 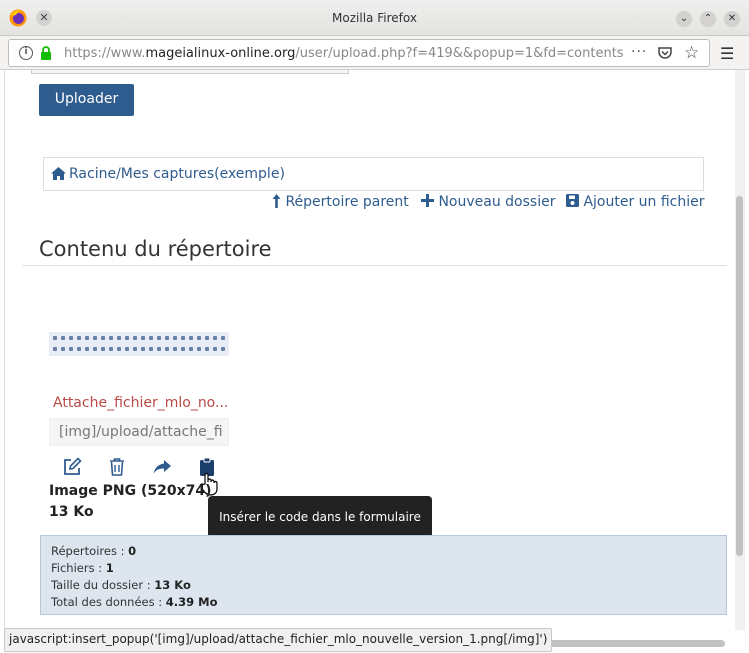 What do you see at coordinates (191, 602) in the screenshot?
I see `stat-value: 4.39 Mo` at bounding box center [191, 602].